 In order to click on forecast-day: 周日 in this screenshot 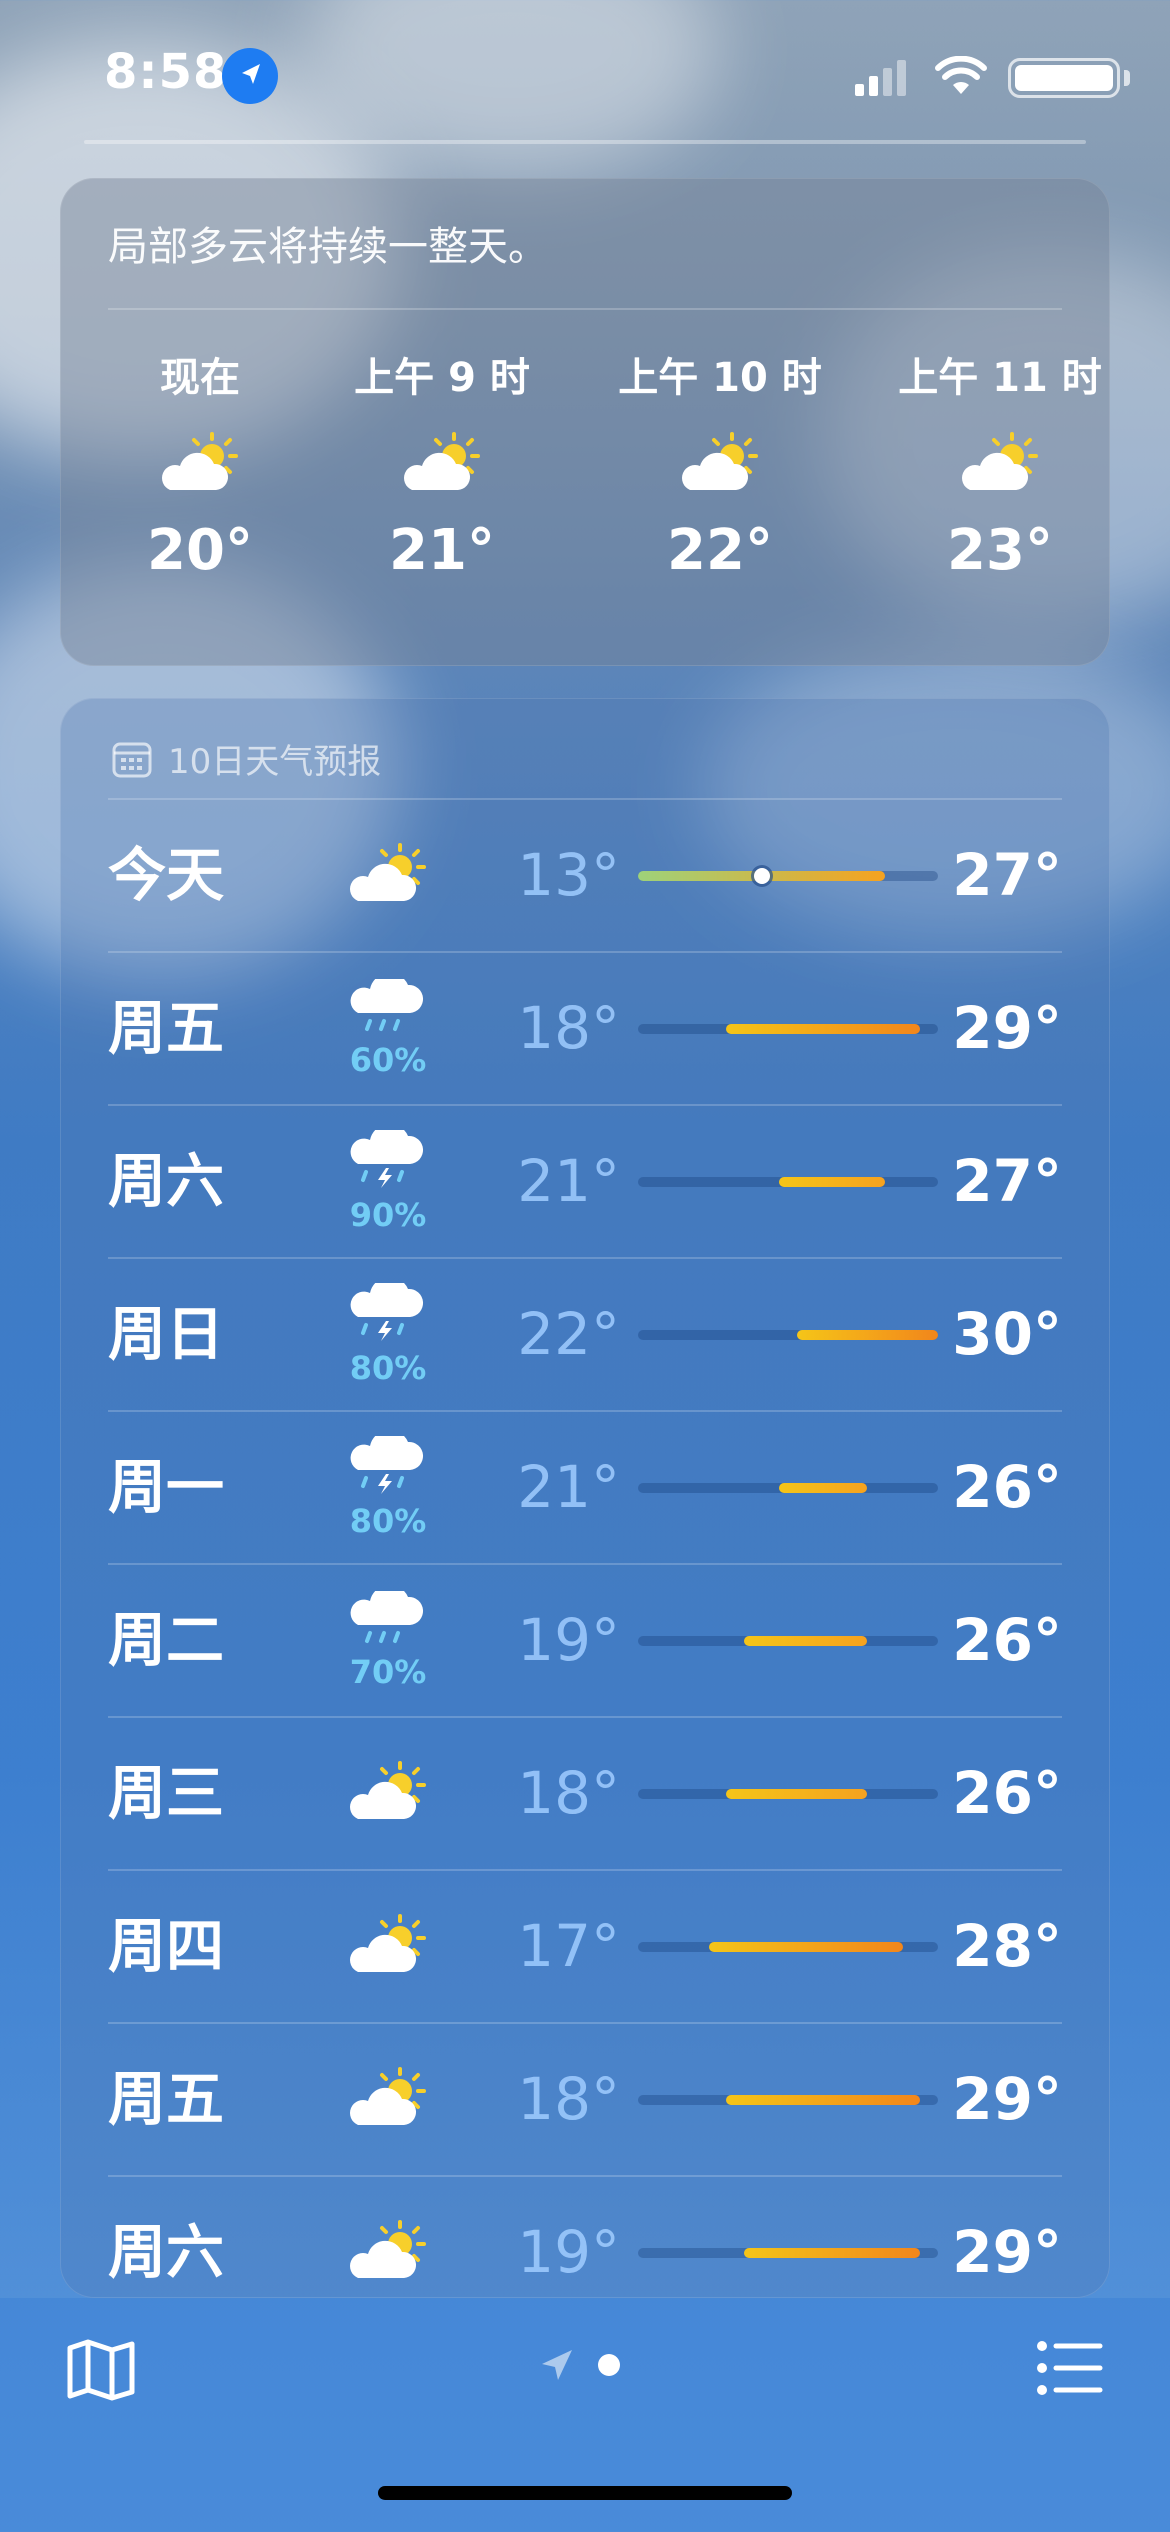, I will do `click(166, 1334)`.